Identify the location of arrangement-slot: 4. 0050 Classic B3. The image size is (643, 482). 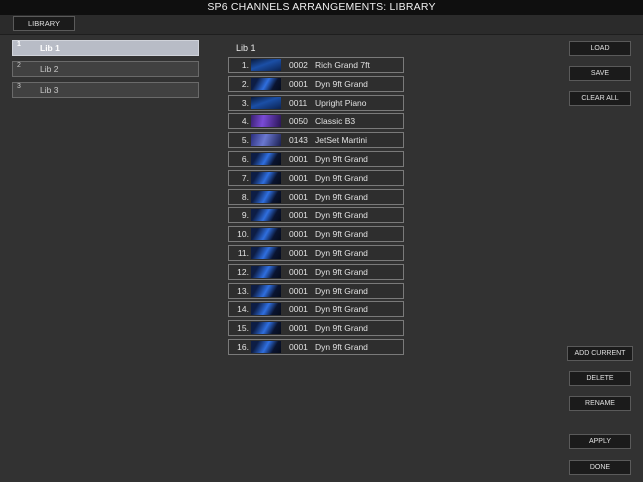
(316, 121).